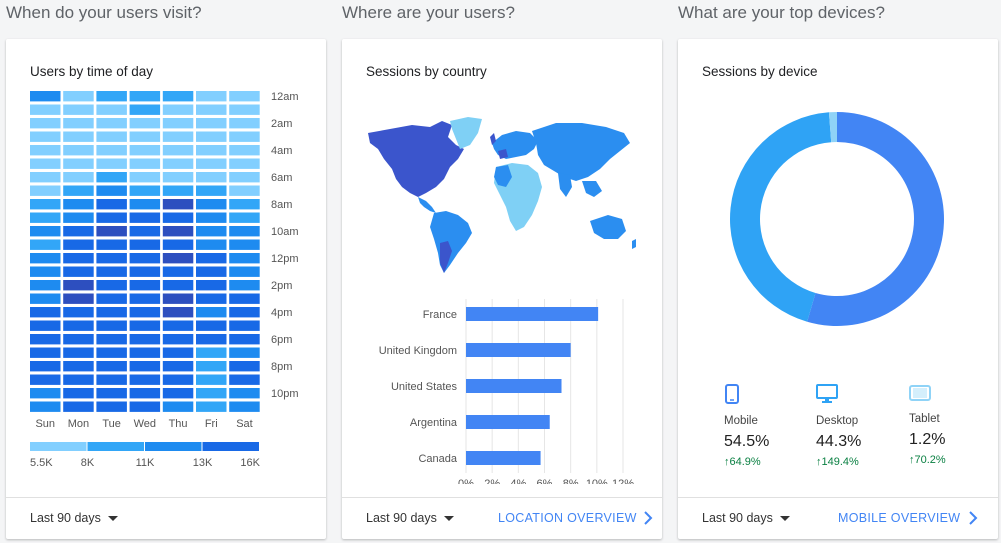 This screenshot has height=543, width=1001. What do you see at coordinates (927, 439) in the screenshot?
I see `device-percent: 1.2%` at bounding box center [927, 439].